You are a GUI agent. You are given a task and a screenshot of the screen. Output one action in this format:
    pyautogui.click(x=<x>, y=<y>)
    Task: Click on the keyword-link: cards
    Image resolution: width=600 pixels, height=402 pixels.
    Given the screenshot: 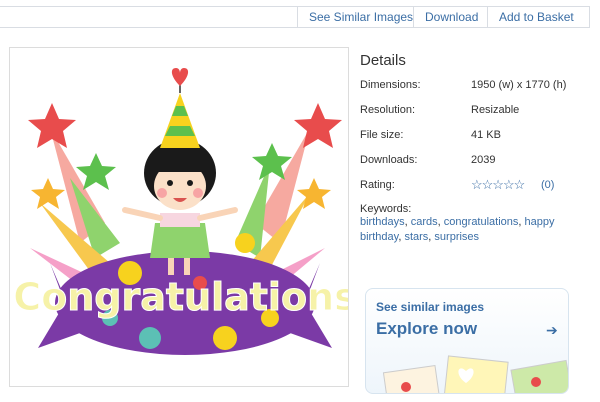 What is the action you would take?
    pyautogui.click(x=424, y=222)
    